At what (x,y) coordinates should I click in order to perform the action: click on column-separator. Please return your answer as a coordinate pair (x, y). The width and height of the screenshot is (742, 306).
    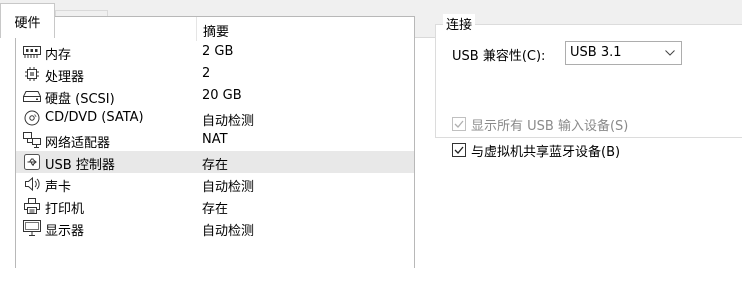
    Looking at the image, I should click on (196, 29).